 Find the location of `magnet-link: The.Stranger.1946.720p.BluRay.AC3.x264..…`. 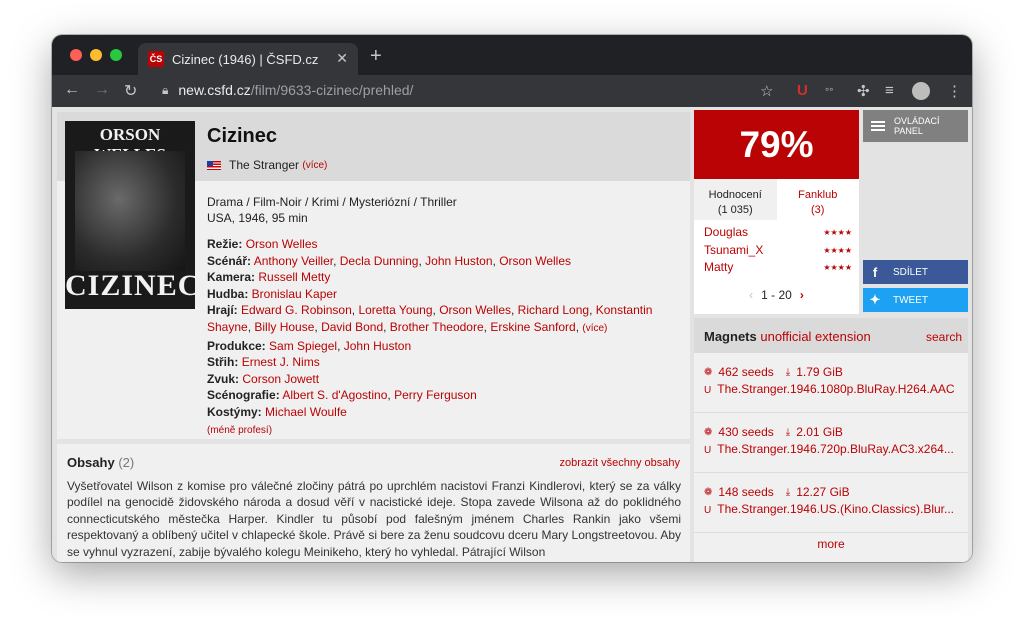

magnet-link: The.Stranger.1946.720p.BluRay.AC3.x264..… is located at coordinates (835, 449).